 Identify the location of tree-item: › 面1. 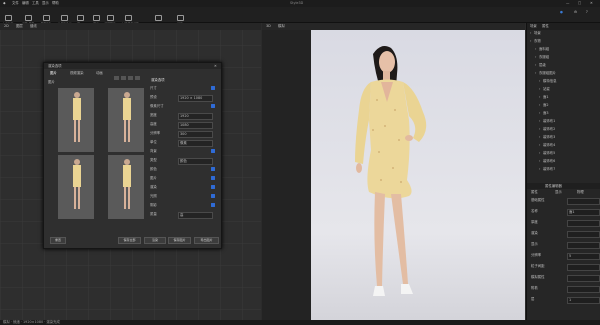
(563, 98).